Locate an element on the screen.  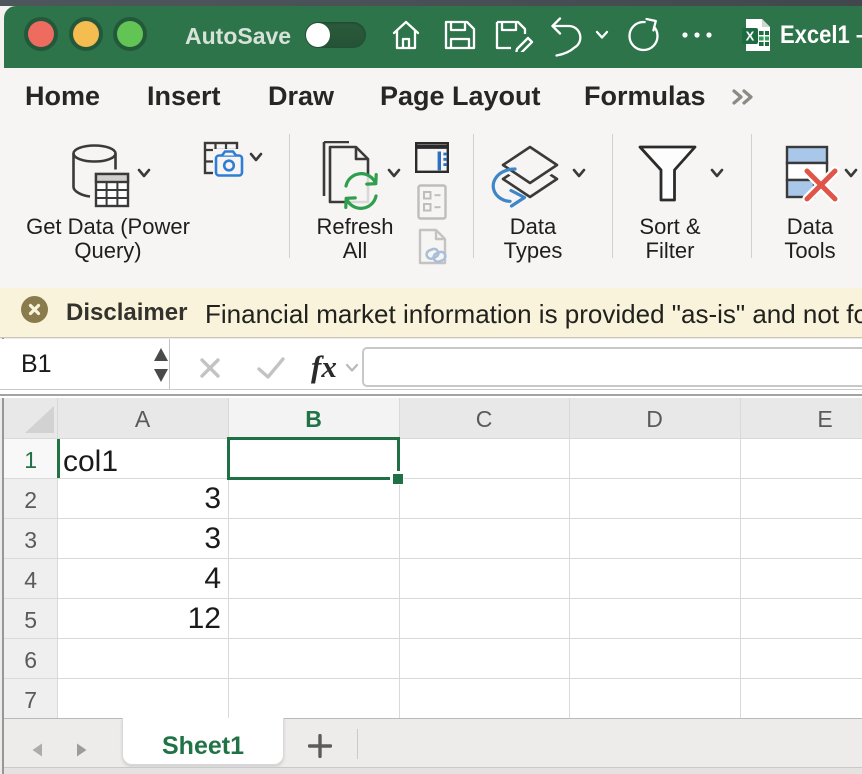
svg-text: X is located at coordinates (750, 36).